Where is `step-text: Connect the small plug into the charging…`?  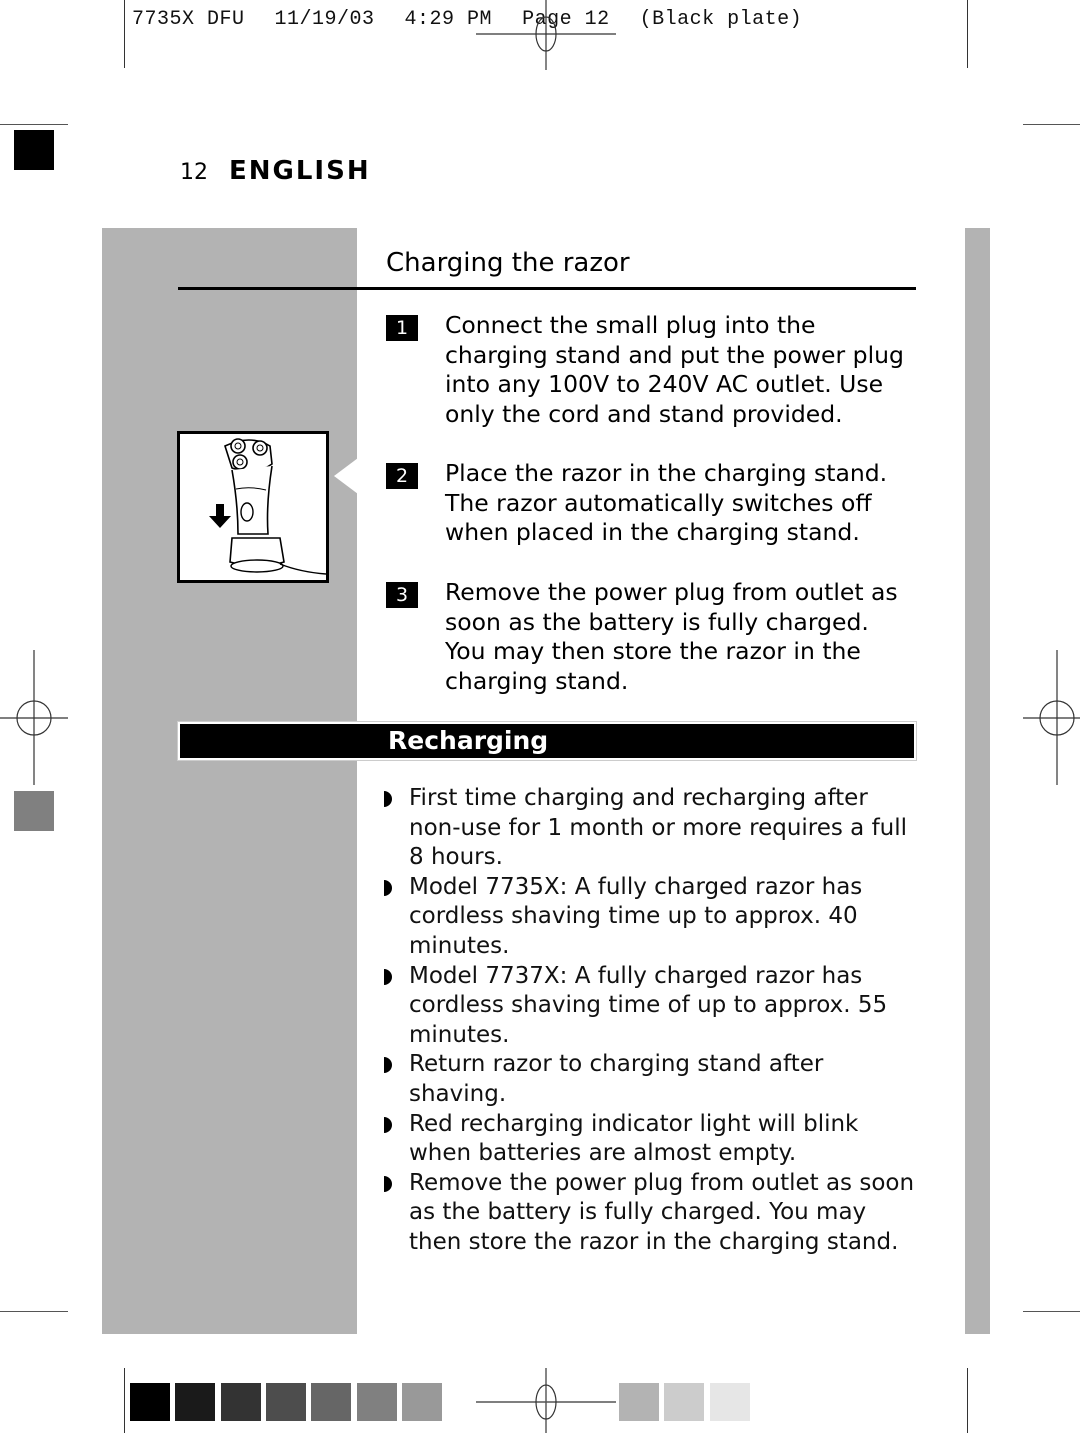
step-text: Connect the small plug into the charging… is located at coordinates (674, 369).